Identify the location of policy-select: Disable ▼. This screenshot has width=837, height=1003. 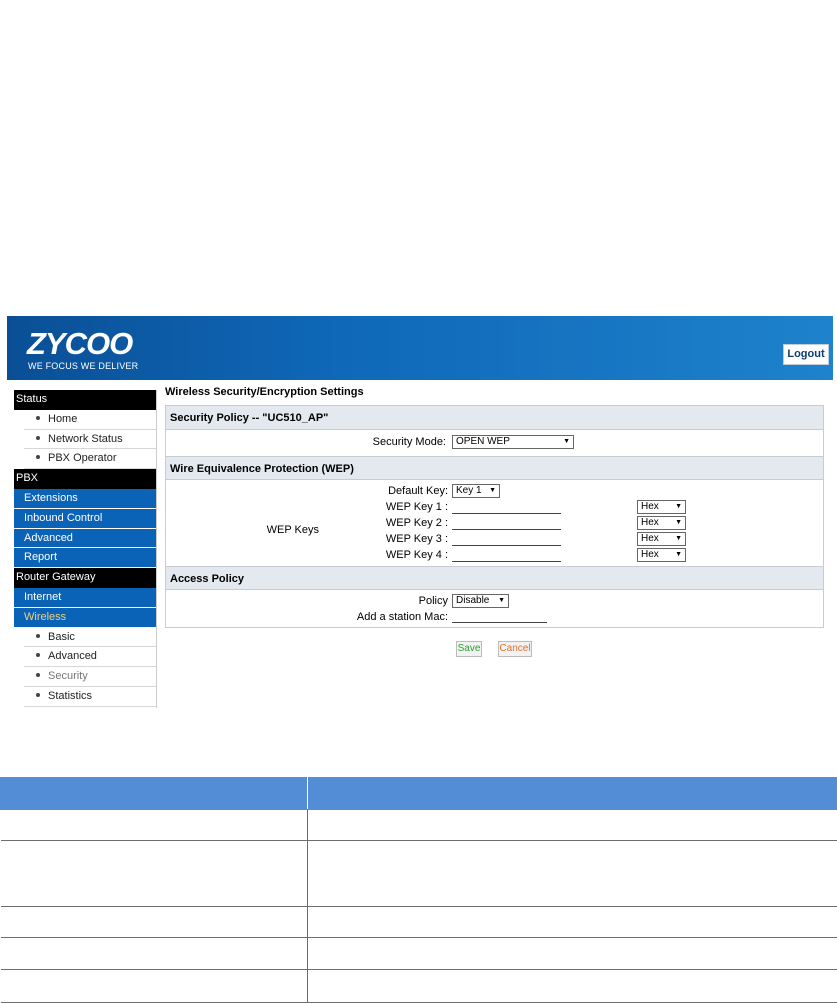
(480, 601).